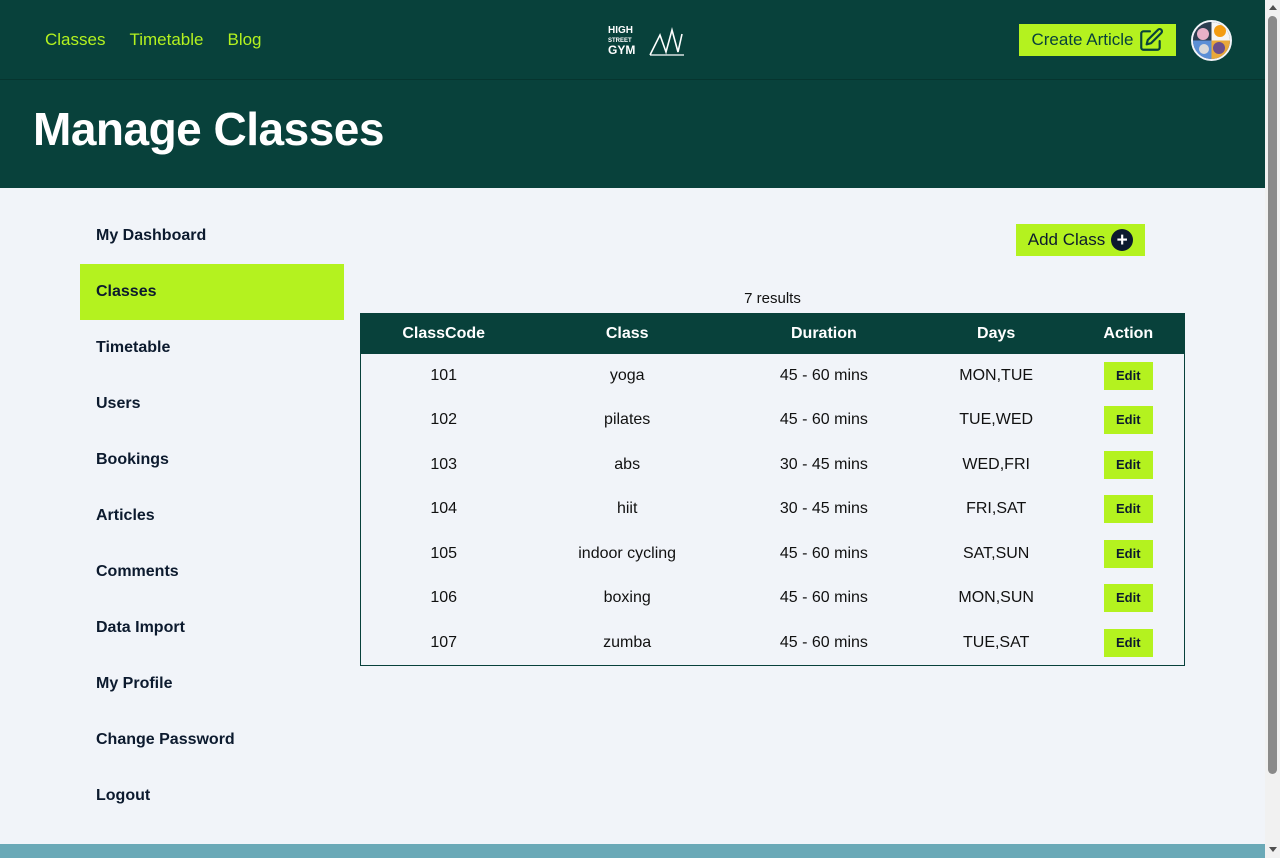 The image size is (1280, 858). Describe the element at coordinates (244, 40) in the screenshot. I see `nav-link-blog: Blog` at that location.